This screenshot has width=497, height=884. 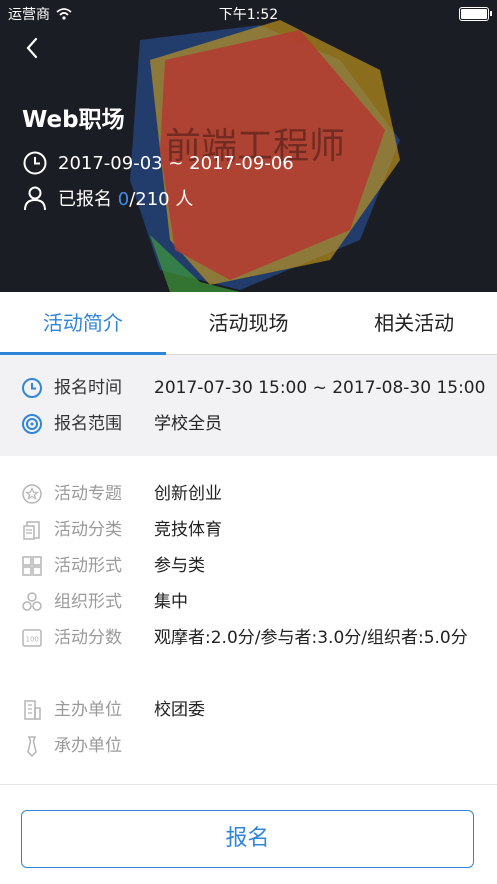 I want to click on format-row: 活动形式 参与类, so click(x=112, y=566).